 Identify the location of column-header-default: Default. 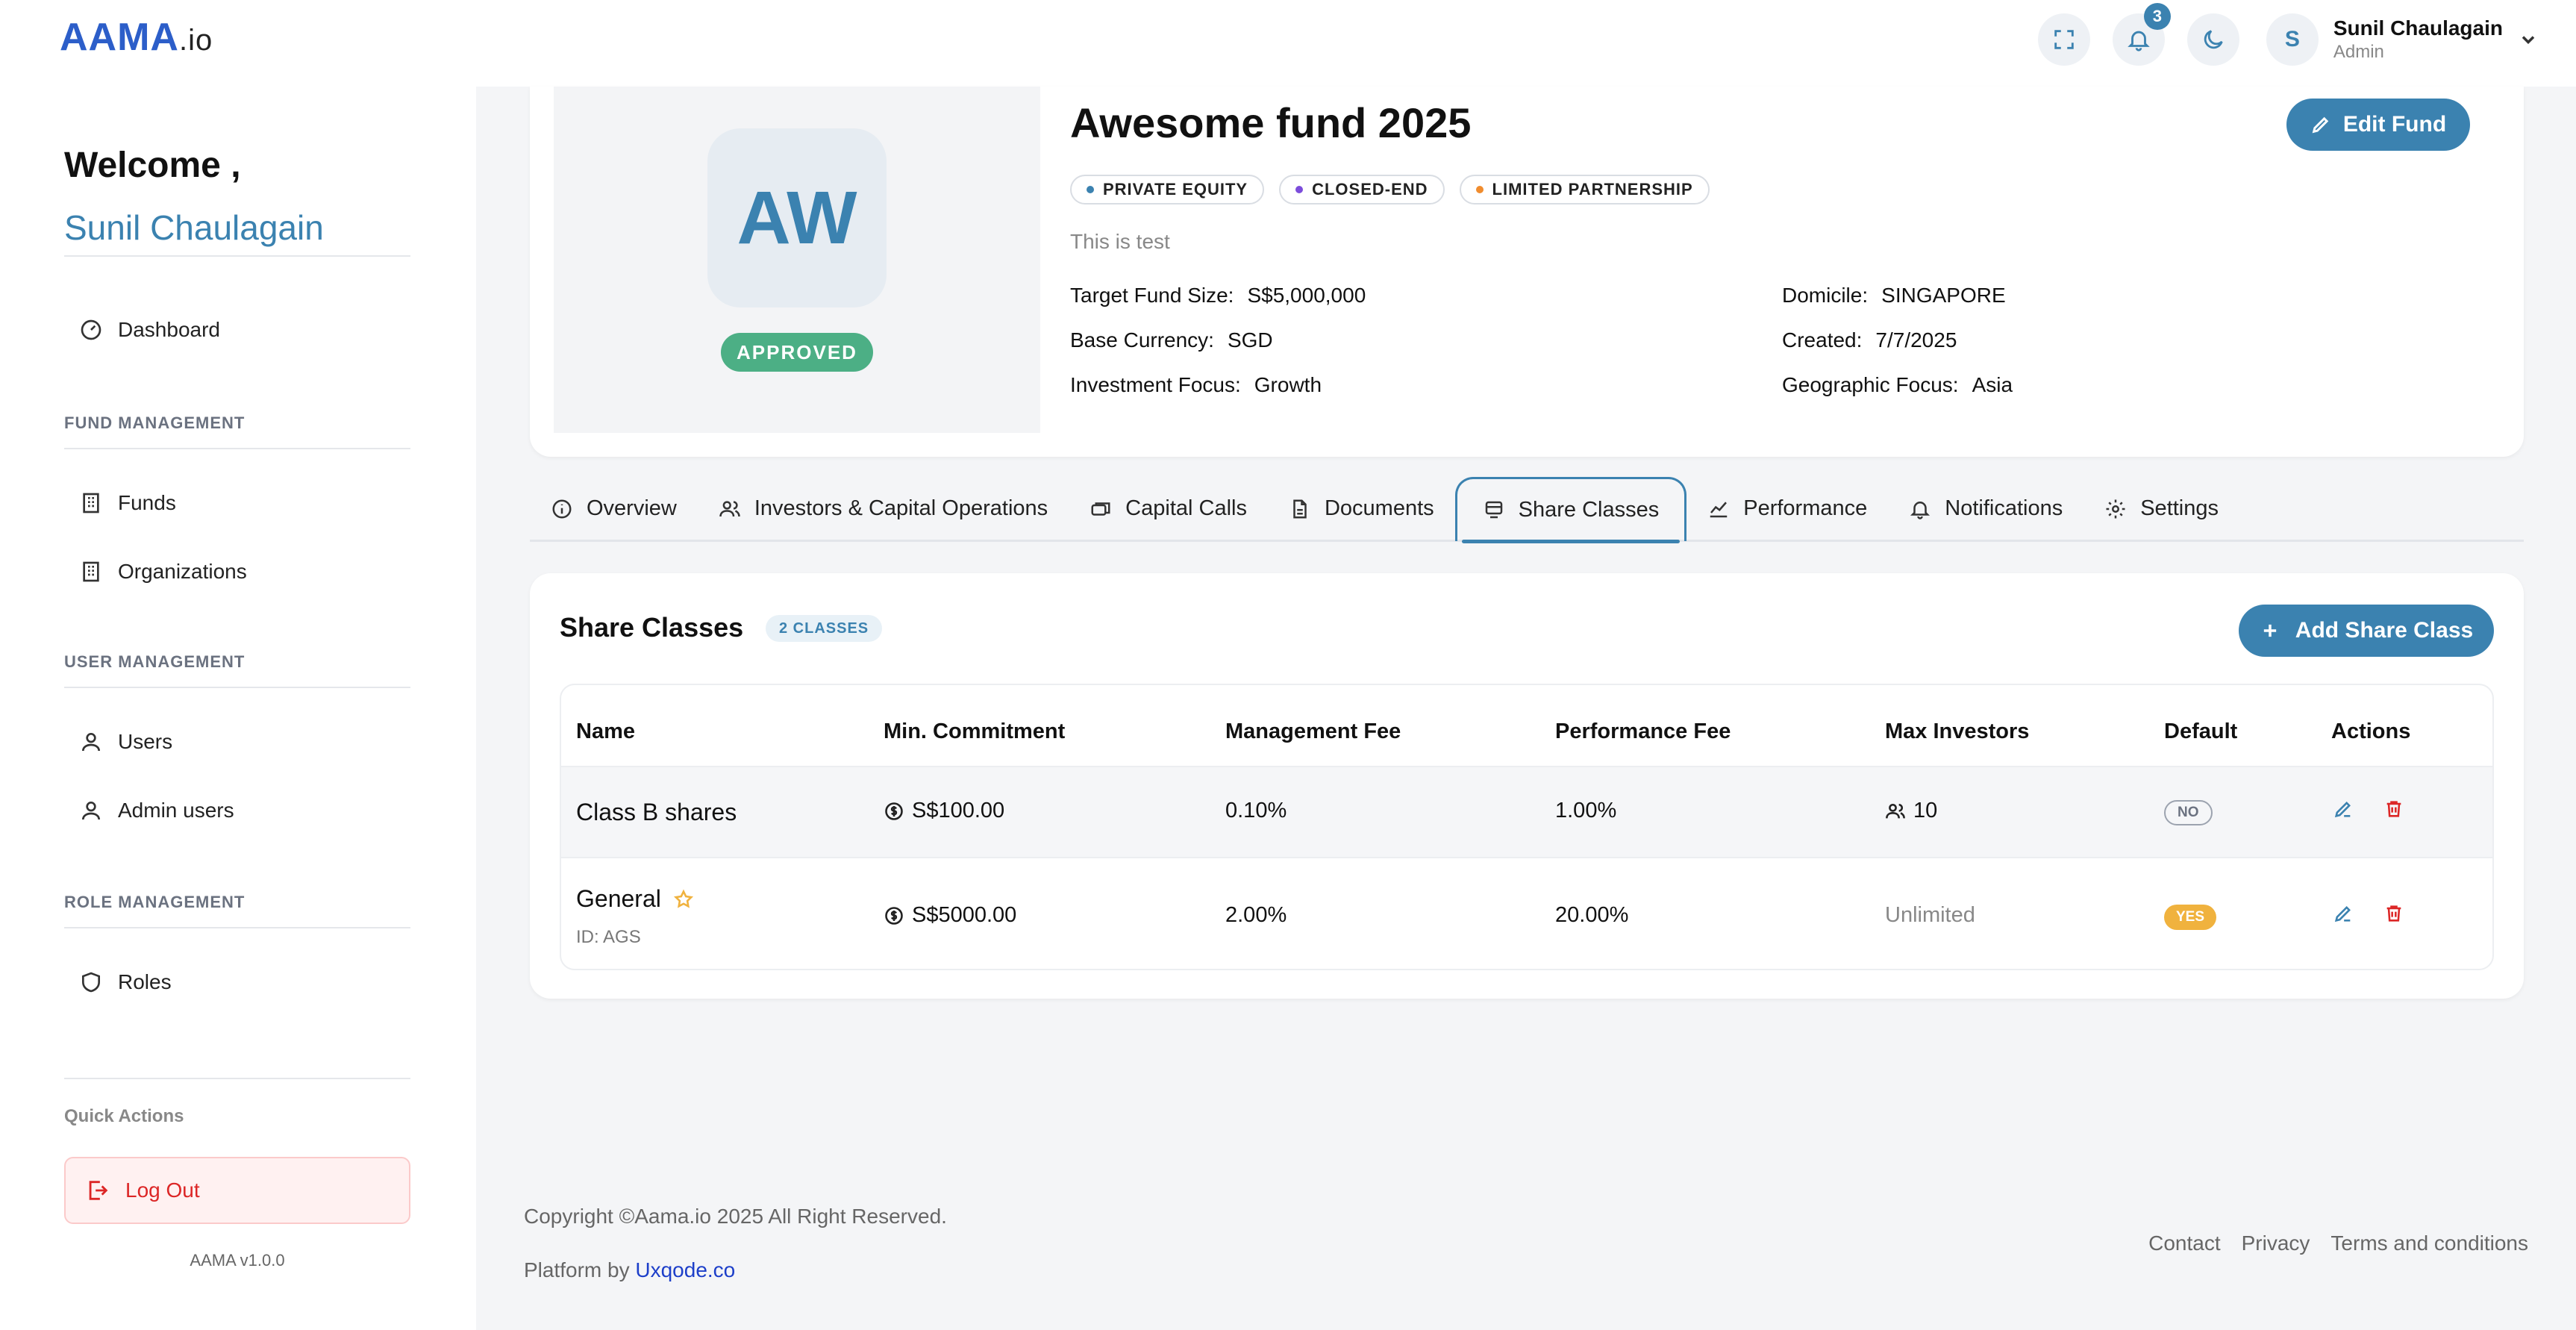
(2201, 731).